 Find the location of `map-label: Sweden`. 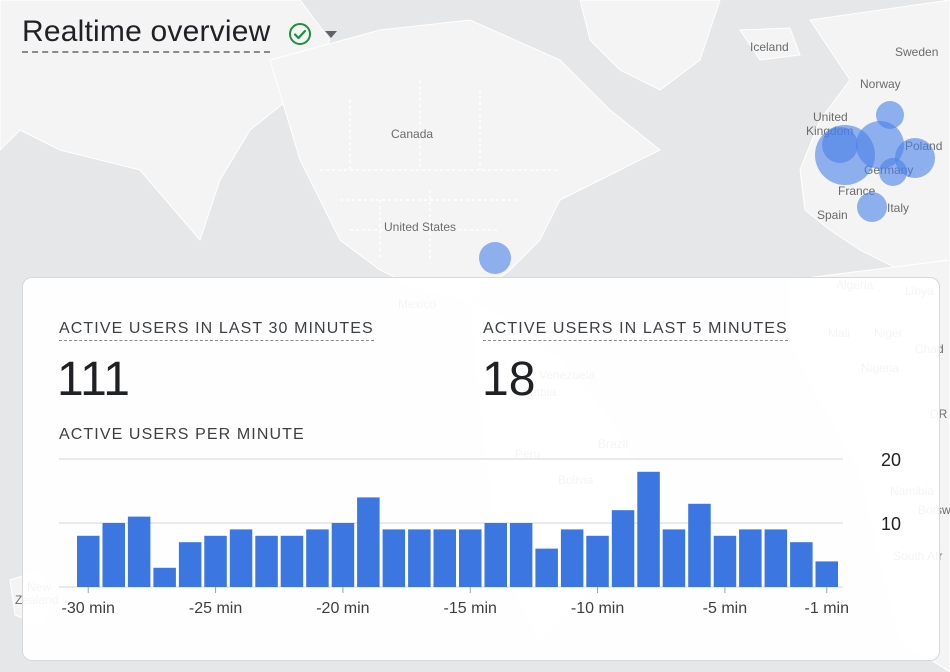

map-label: Sweden is located at coordinates (916, 52).